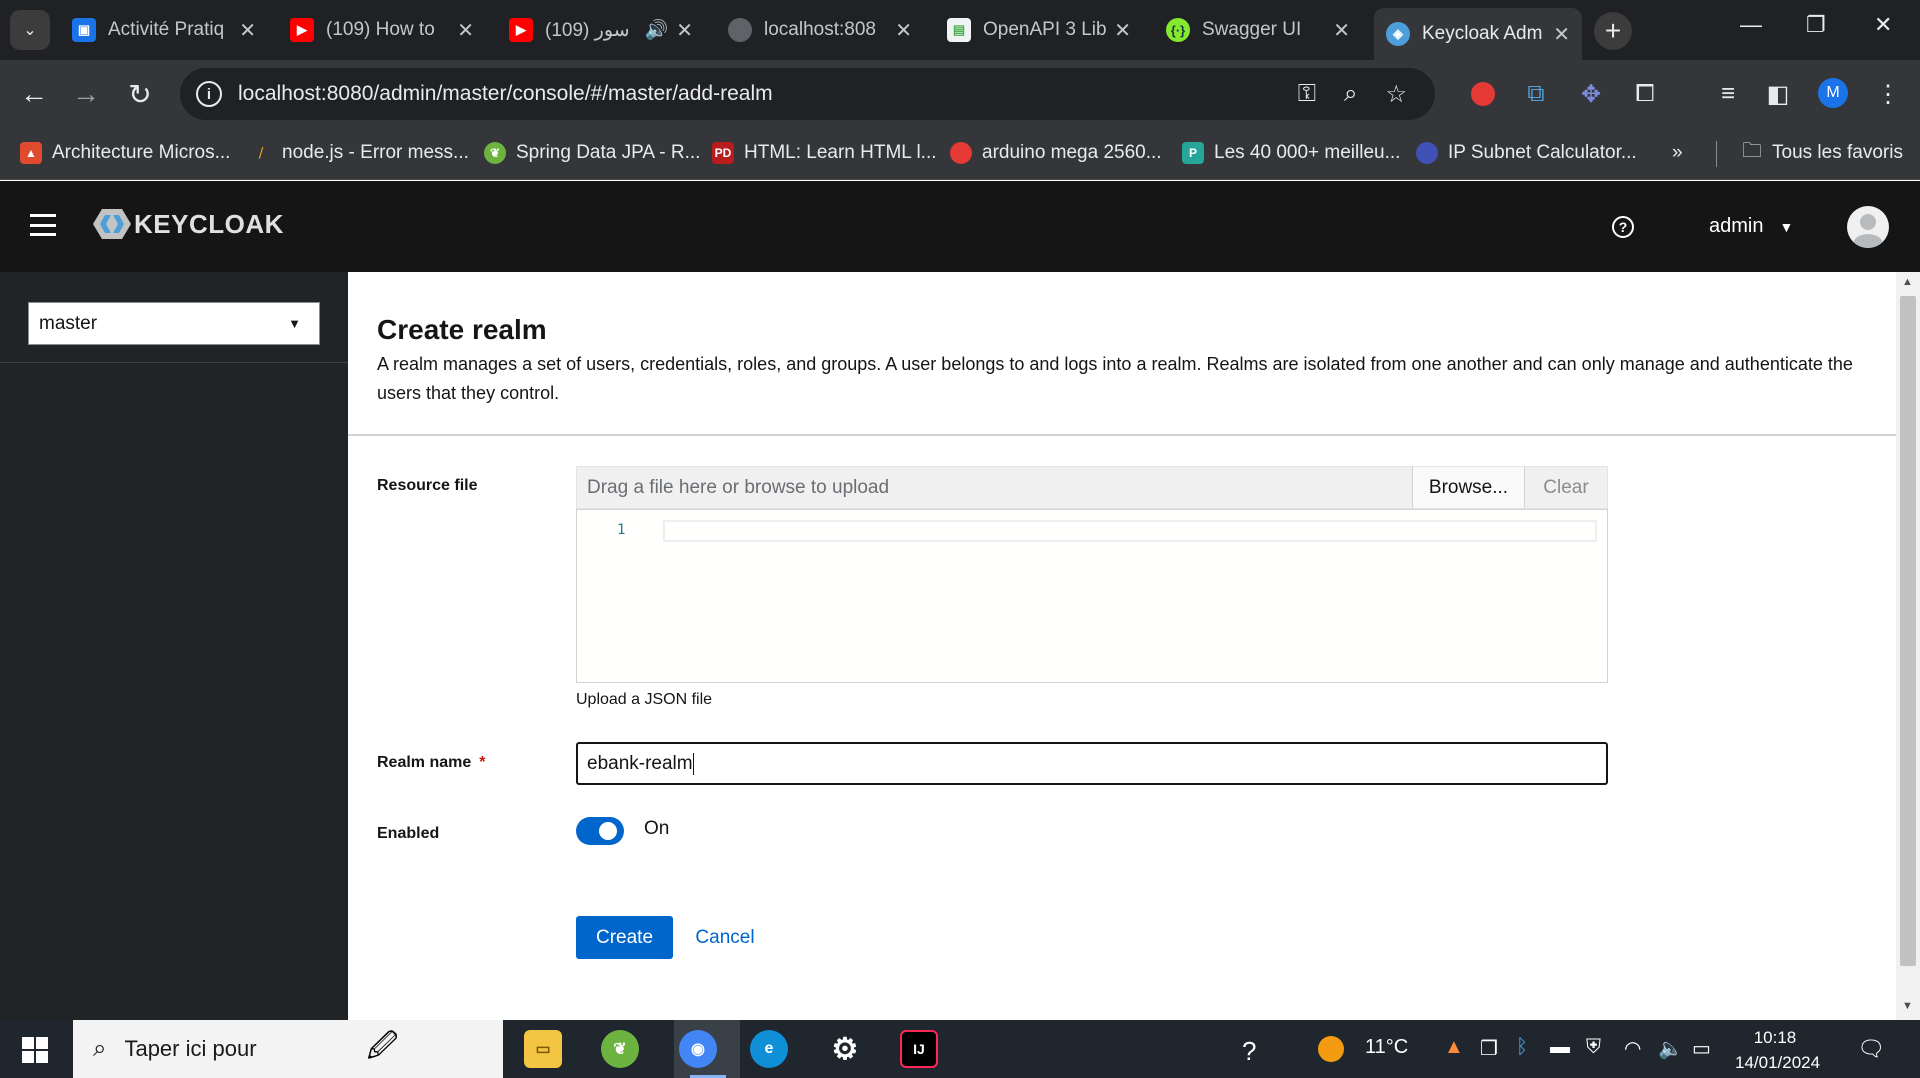 The image size is (1920, 1078). Describe the element at coordinates (1777, 1050) in the screenshot. I see `taskbar-clock: 10:18 14/01/2024` at that location.